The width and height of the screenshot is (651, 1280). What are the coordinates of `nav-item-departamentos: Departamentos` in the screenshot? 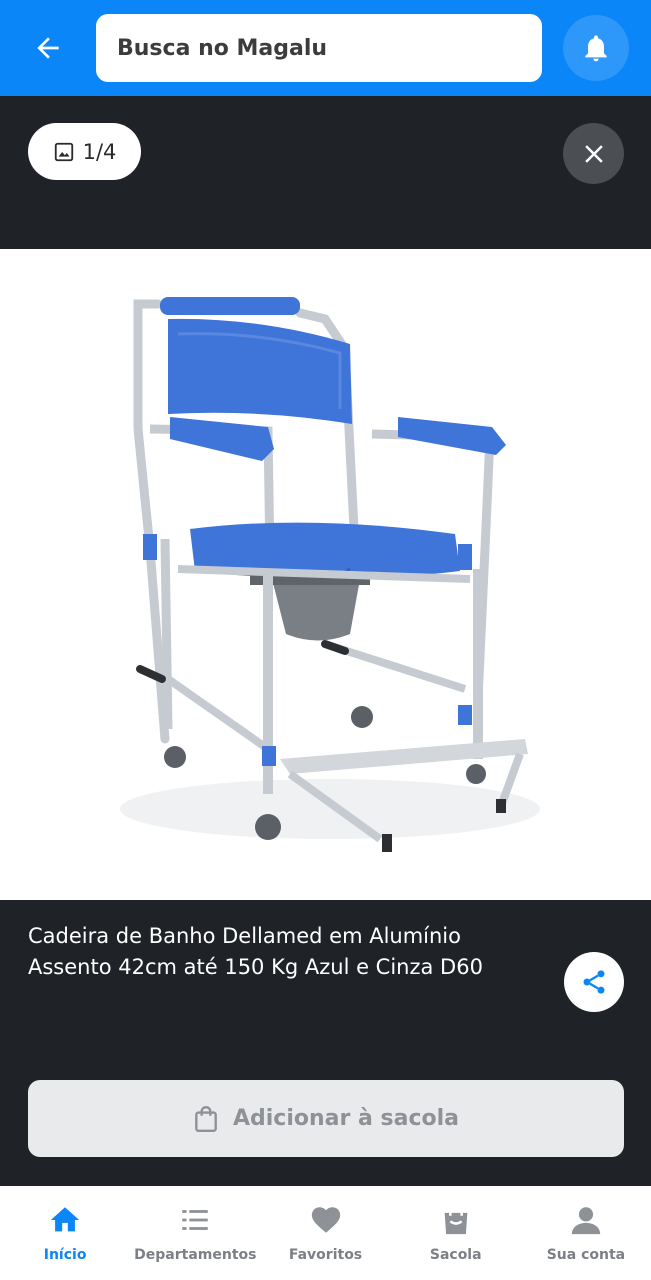 It's located at (195, 1233).